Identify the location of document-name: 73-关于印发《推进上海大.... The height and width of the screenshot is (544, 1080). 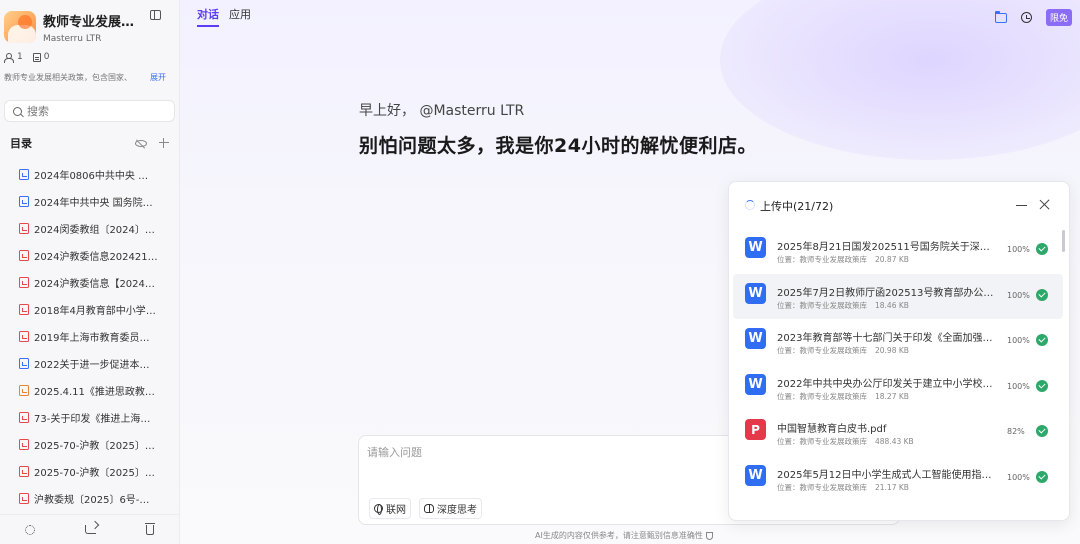
(96, 419).